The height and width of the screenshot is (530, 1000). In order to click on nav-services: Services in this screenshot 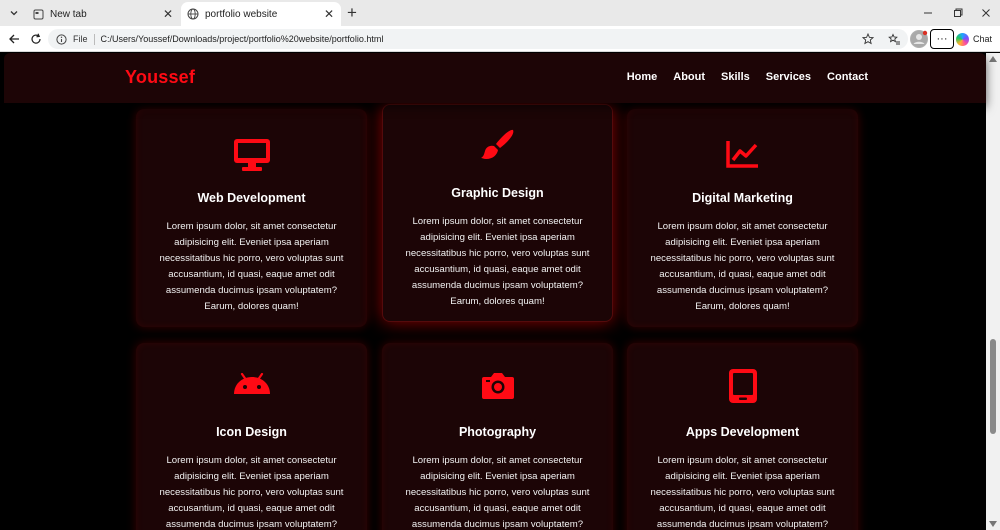, I will do `click(788, 77)`.